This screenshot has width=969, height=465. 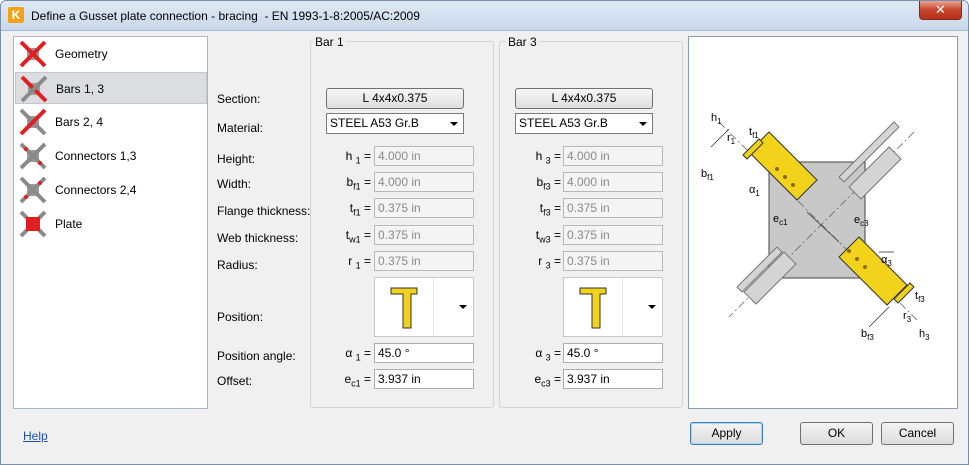 What do you see at coordinates (754, 133) in the screenshot?
I see `label-tf1: tf1` at bounding box center [754, 133].